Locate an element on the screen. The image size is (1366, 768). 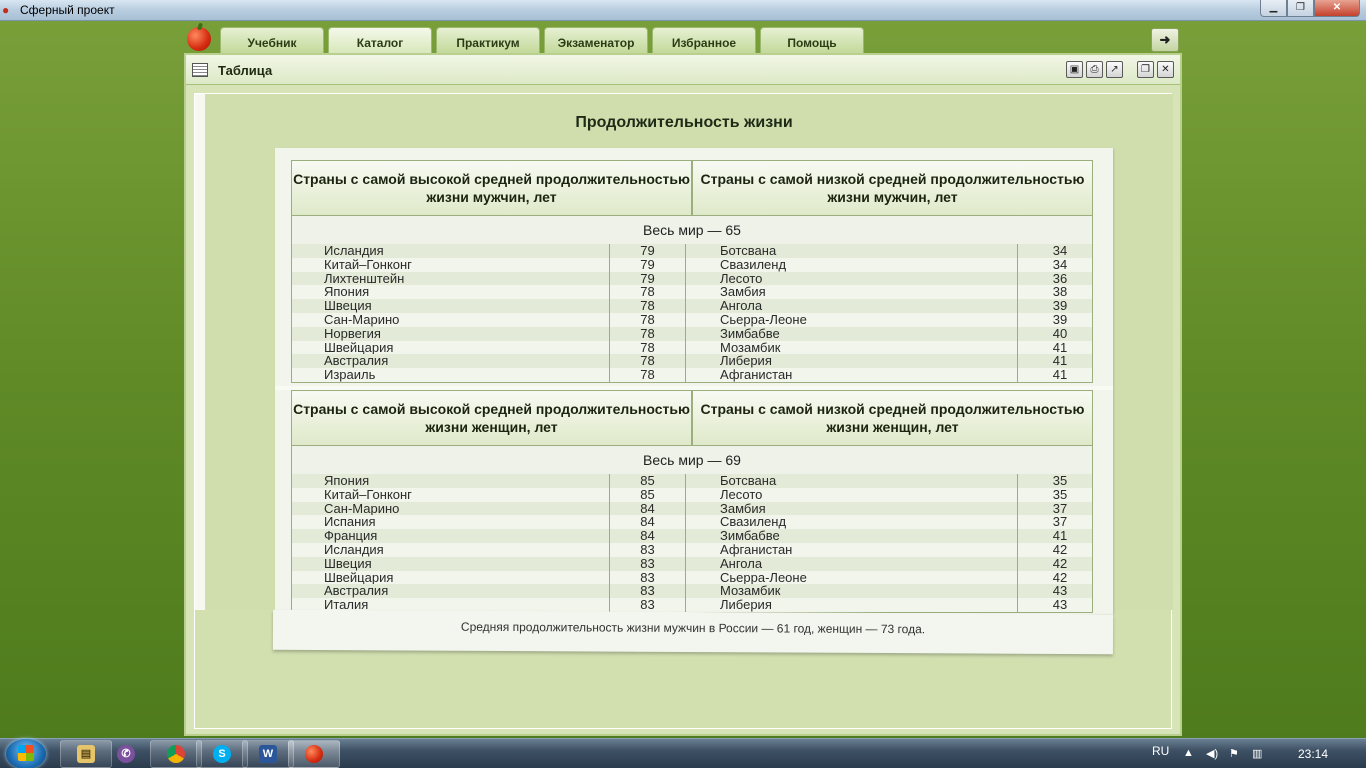
window-titlebar: ● Сферный проект ▁ ❐ ✕ is located at coordinates (683, 10).